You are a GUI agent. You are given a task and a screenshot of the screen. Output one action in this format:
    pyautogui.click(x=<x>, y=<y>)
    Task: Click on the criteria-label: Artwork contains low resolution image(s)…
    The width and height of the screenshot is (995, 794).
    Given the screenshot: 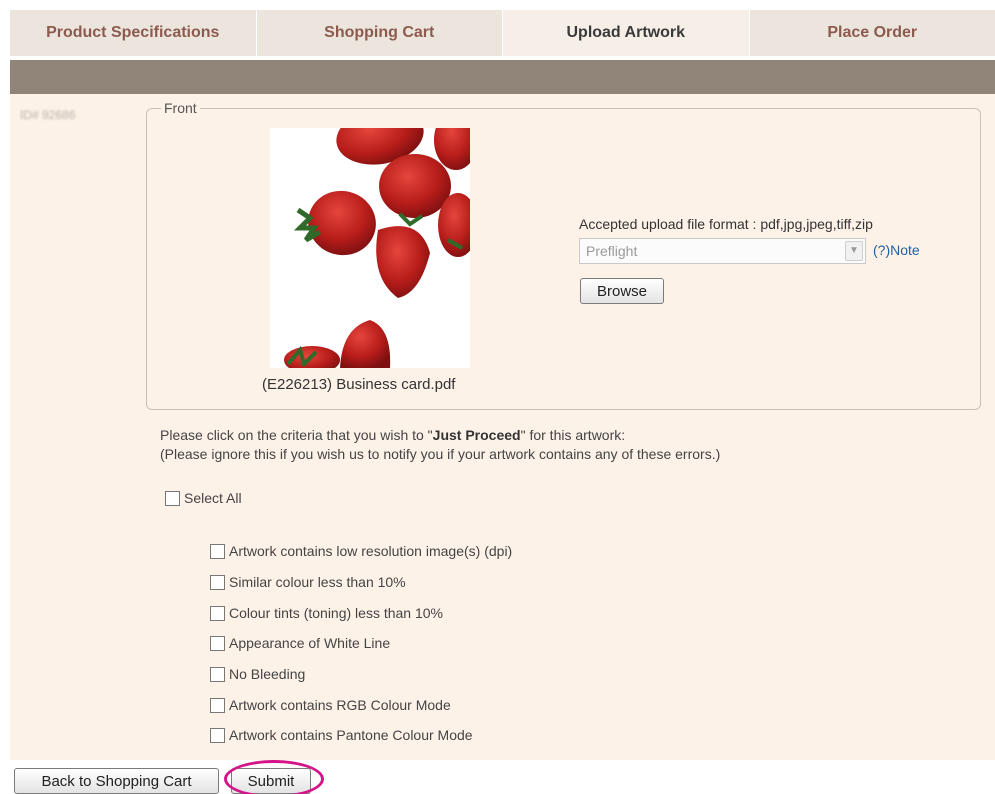 What is the action you would take?
    pyautogui.click(x=371, y=551)
    